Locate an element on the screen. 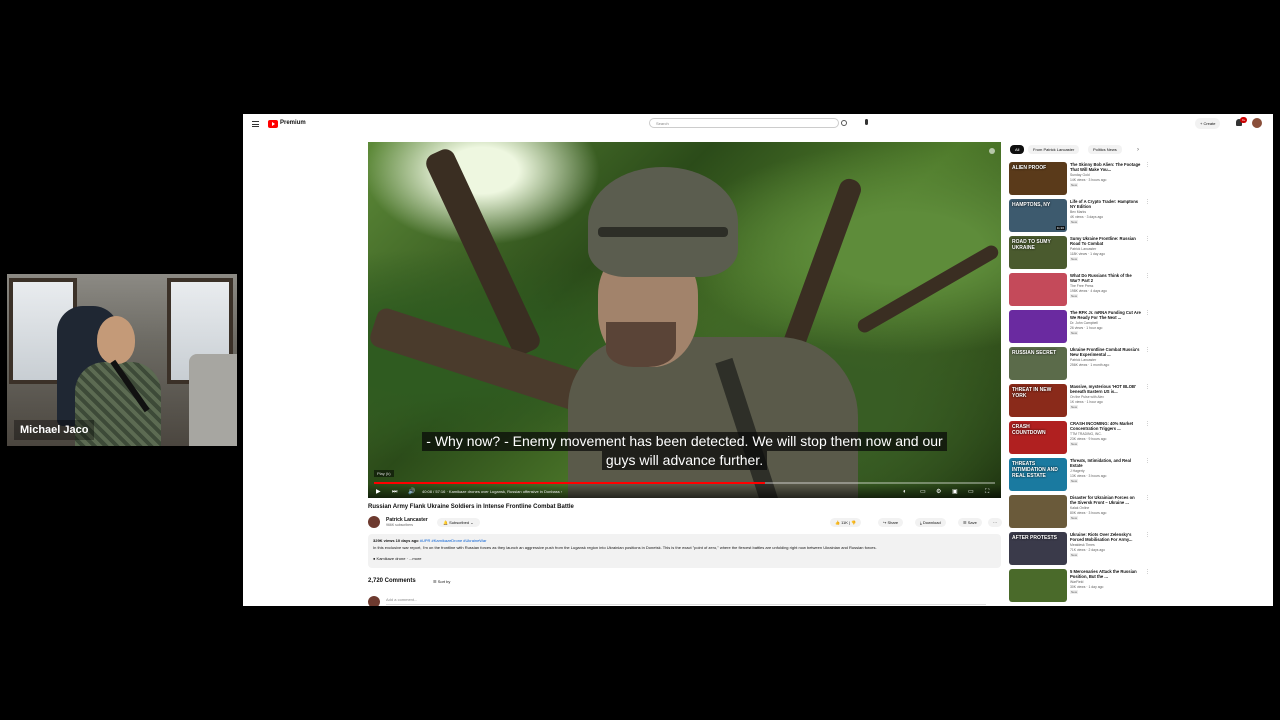  save-label: Save is located at coordinates (972, 522).